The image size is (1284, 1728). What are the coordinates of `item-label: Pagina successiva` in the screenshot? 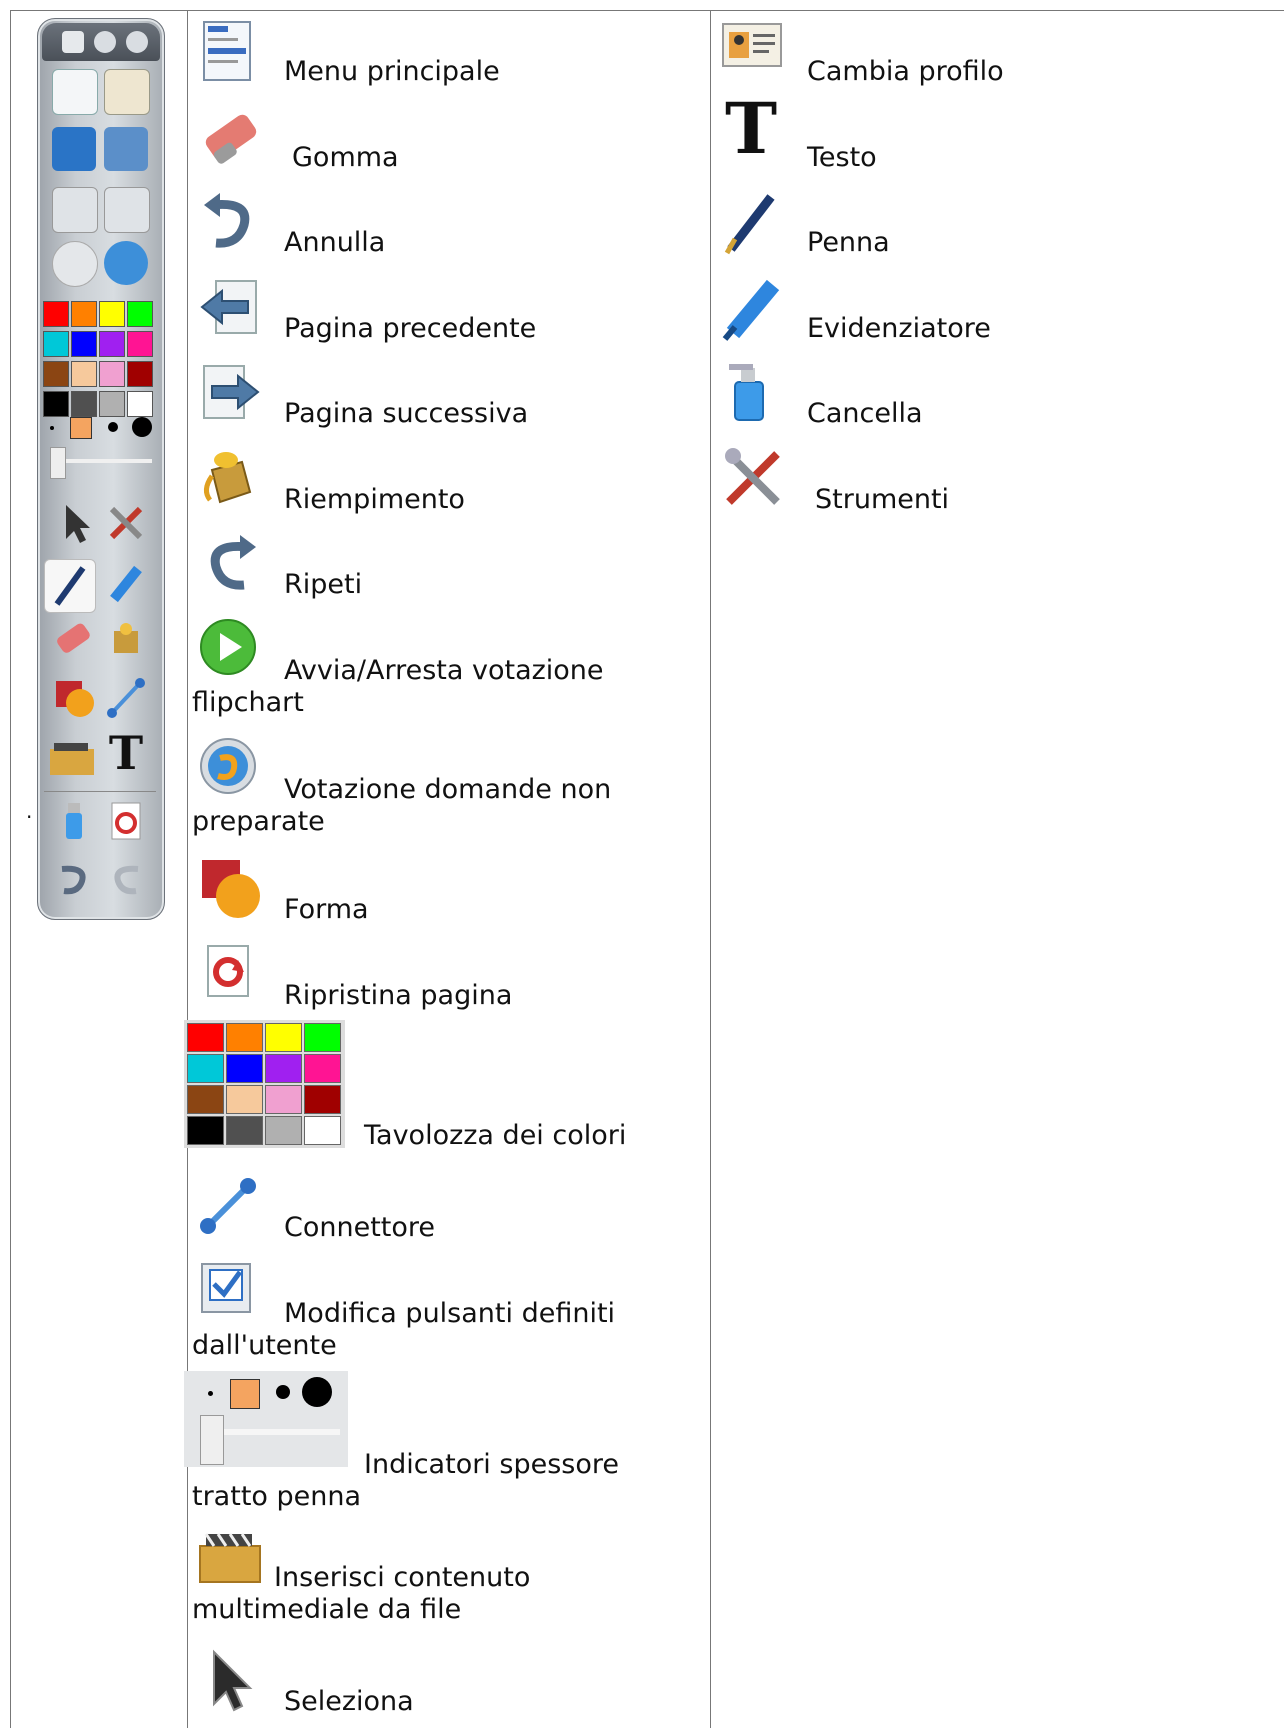 It's located at (406, 413).